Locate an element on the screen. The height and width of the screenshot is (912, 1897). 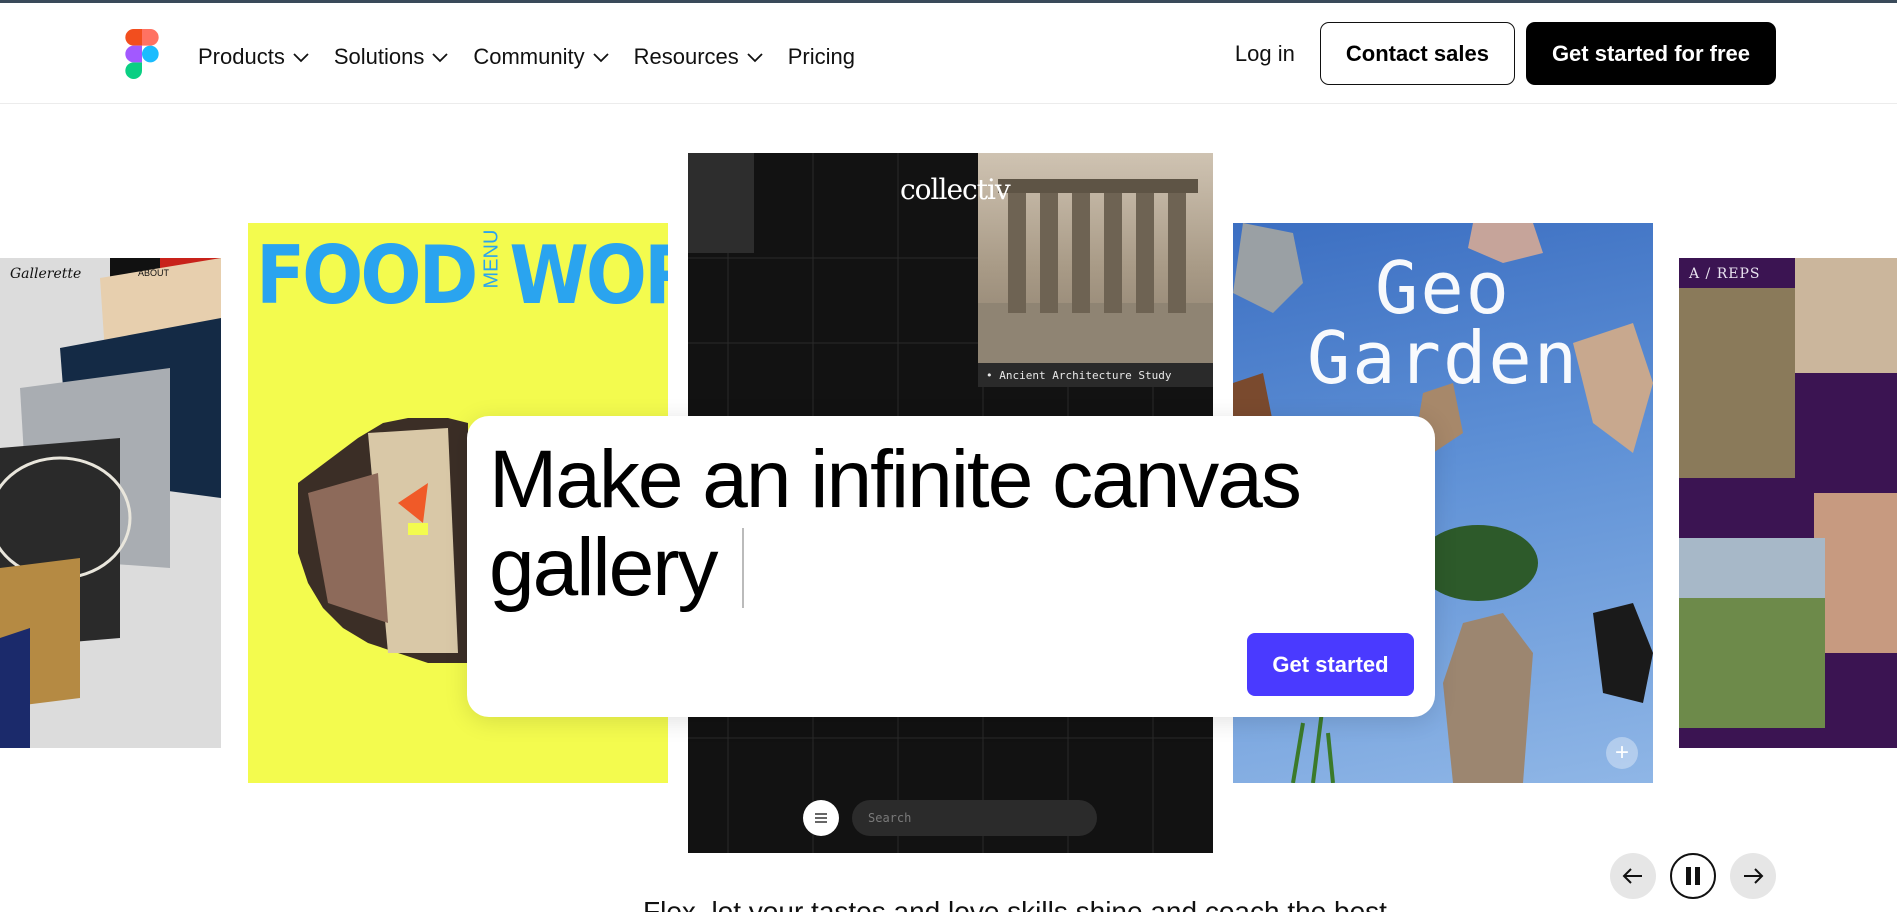
a-reps-photos-image is located at coordinates (1788, 493).